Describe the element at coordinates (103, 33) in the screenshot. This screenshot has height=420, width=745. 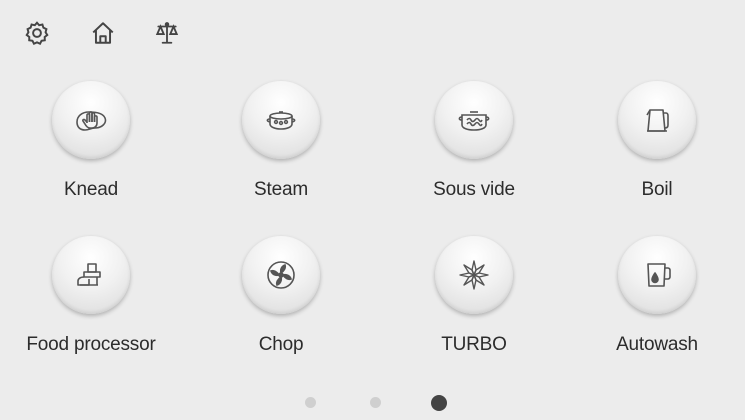
I see `home-icon` at that location.